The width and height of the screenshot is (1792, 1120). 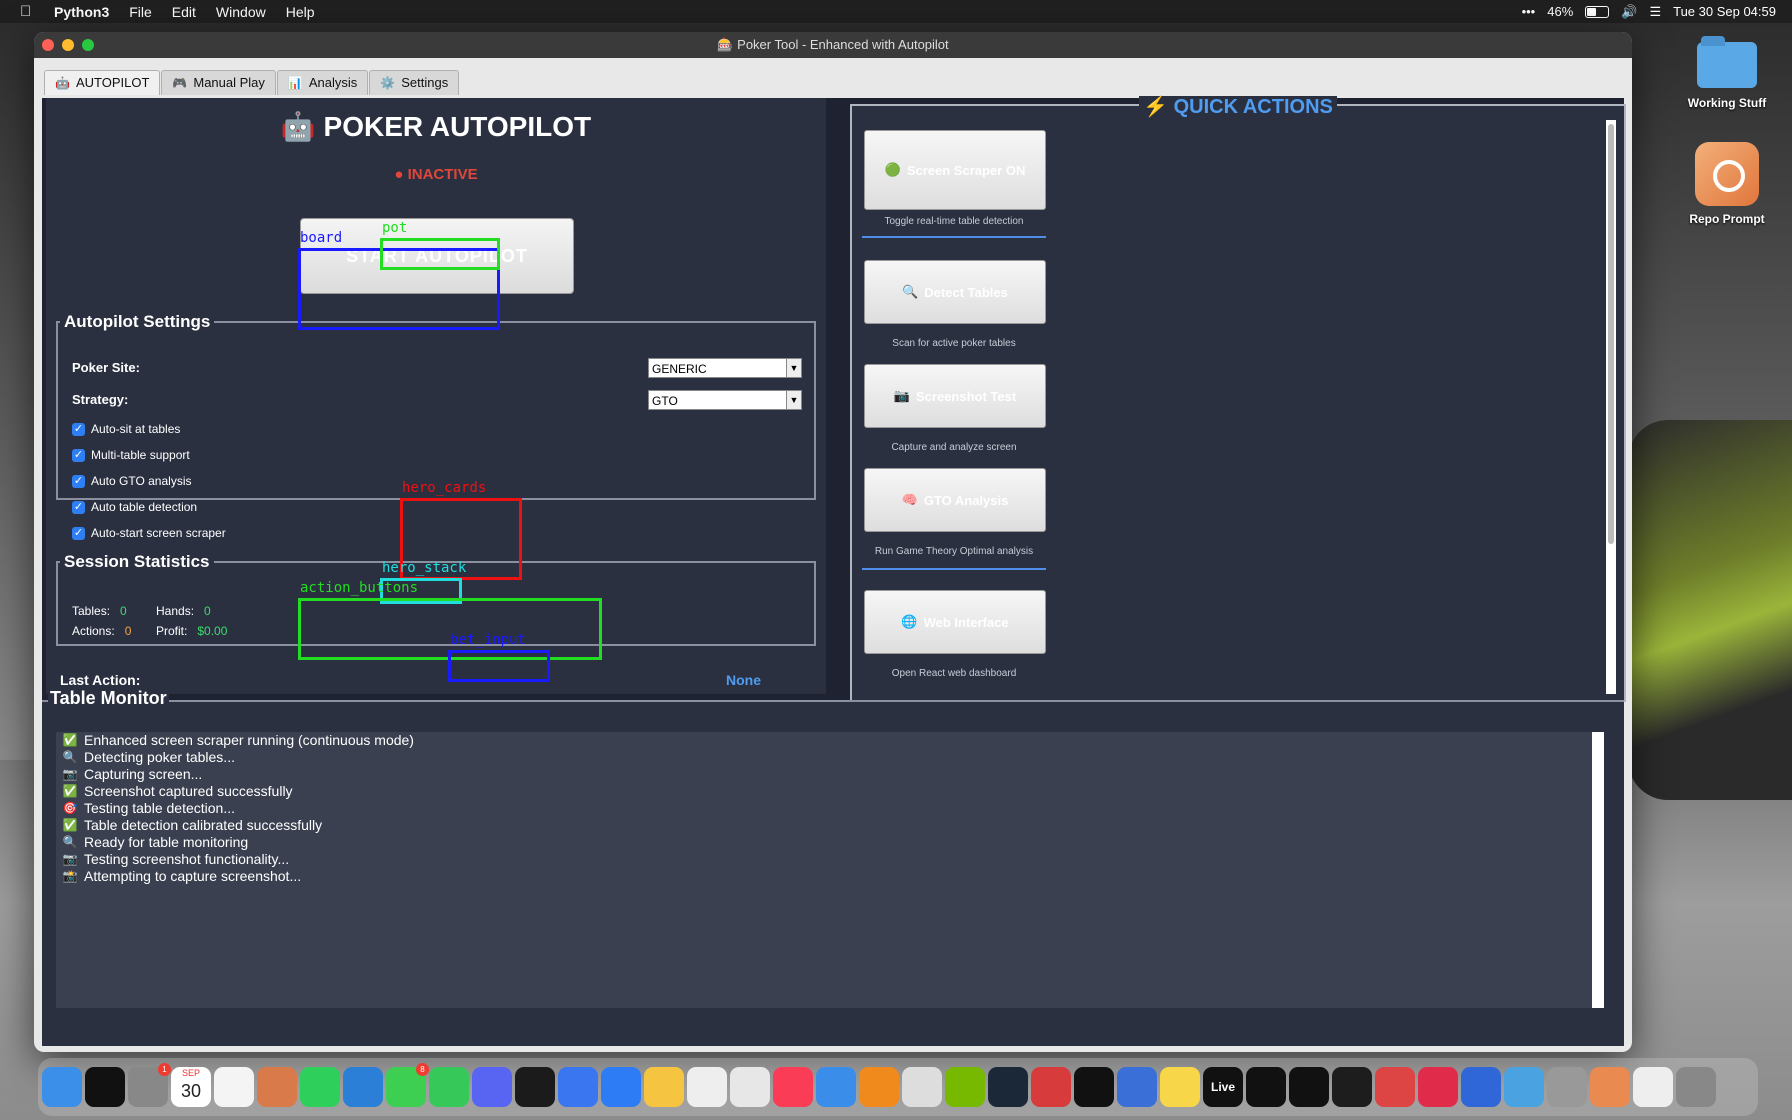 What do you see at coordinates (68, 45) in the screenshot?
I see `minimize-button` at bounding box center [68, 45].